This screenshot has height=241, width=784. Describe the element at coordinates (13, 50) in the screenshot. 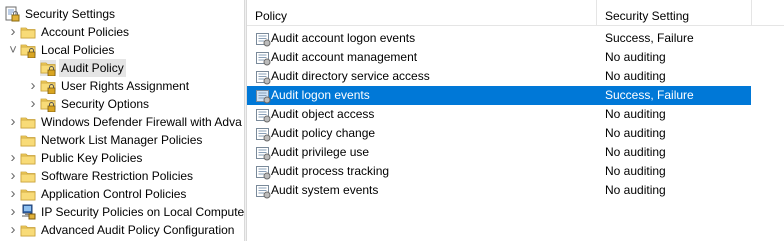

I see `chevron-down-icon: ˅` at that location.